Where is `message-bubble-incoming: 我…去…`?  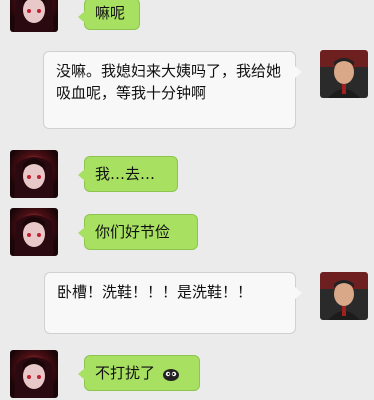
message-bubble-incoming: 我…去… is located at coordinates (128, 174).